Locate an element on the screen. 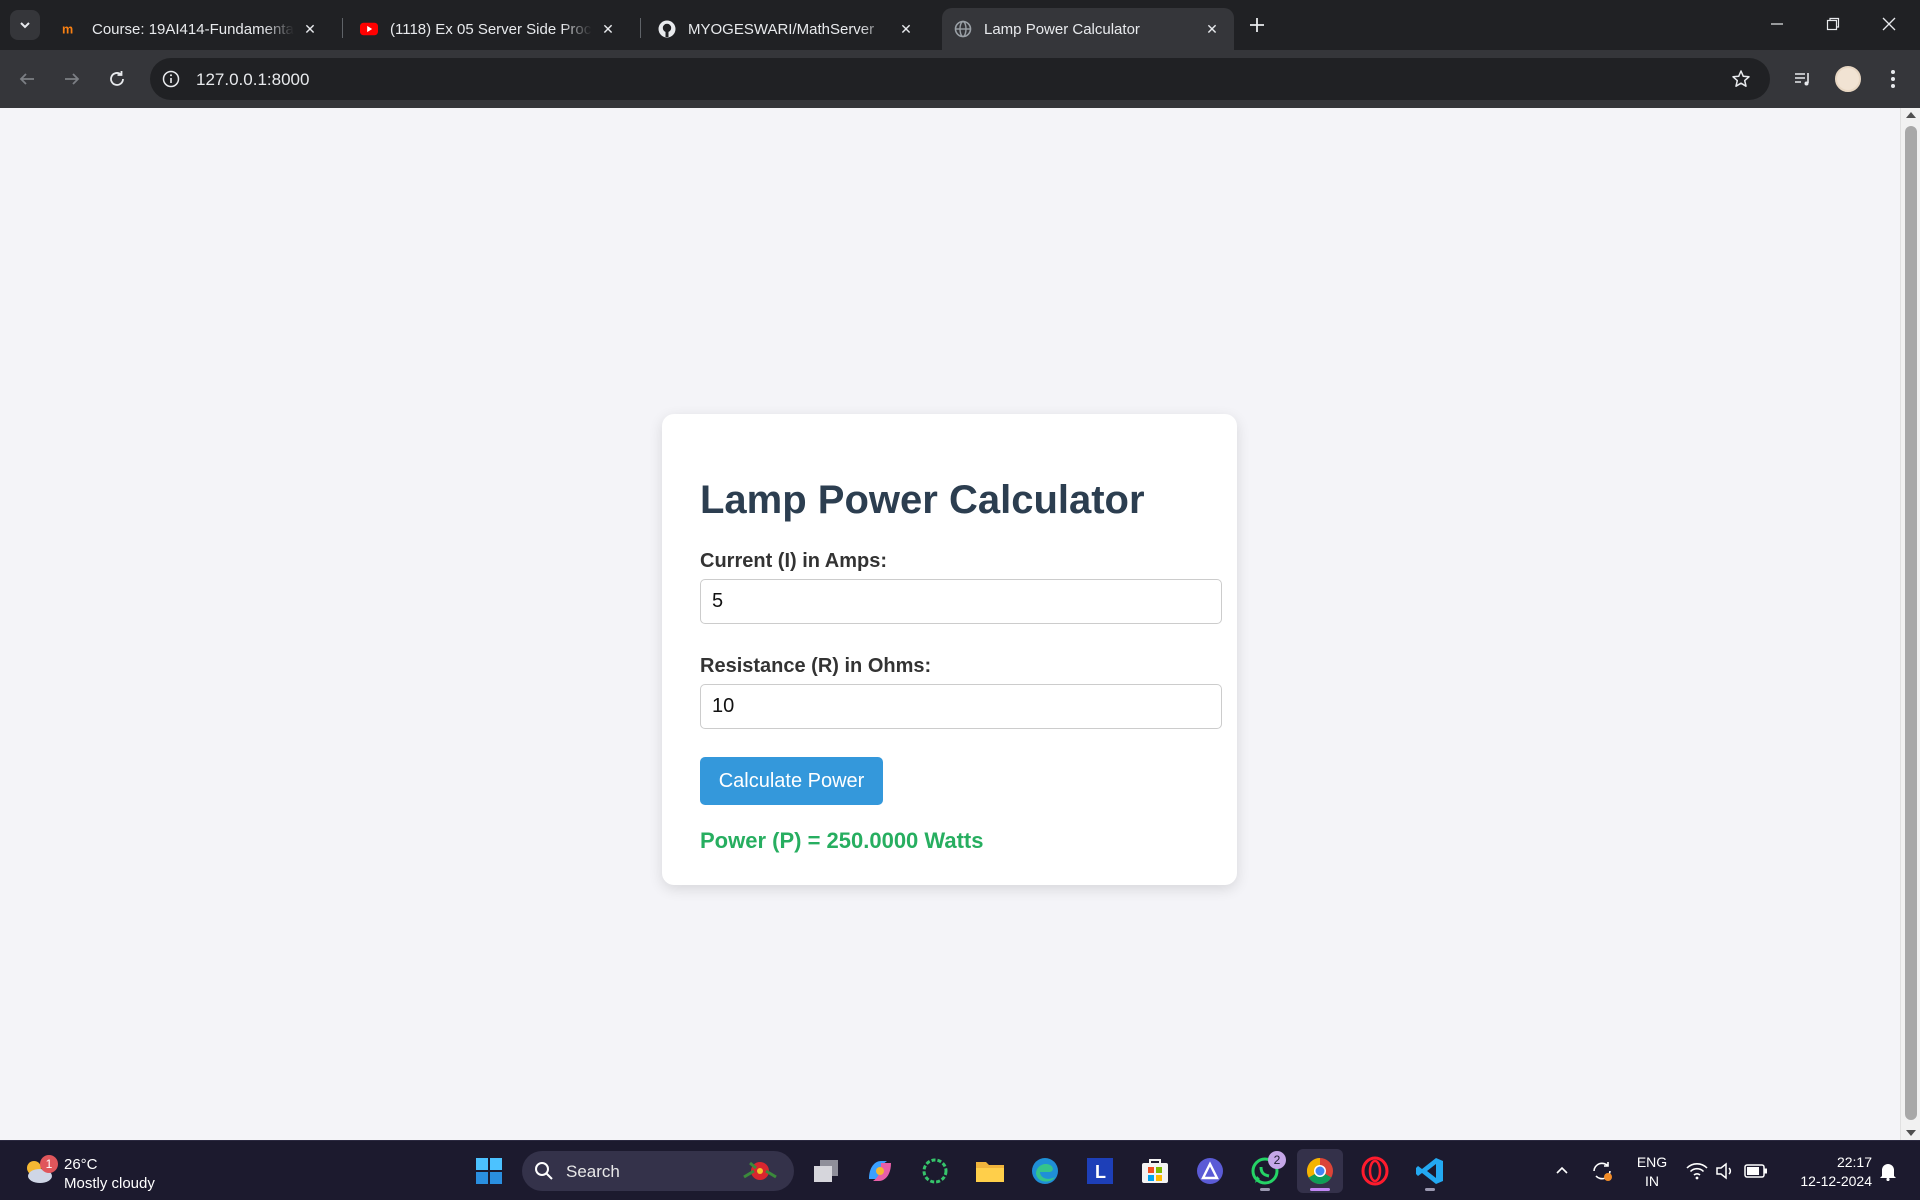 The height and width of the screenshot is (1200, 1920). proton-vpn-button is located at coordinates (1210, 1171).